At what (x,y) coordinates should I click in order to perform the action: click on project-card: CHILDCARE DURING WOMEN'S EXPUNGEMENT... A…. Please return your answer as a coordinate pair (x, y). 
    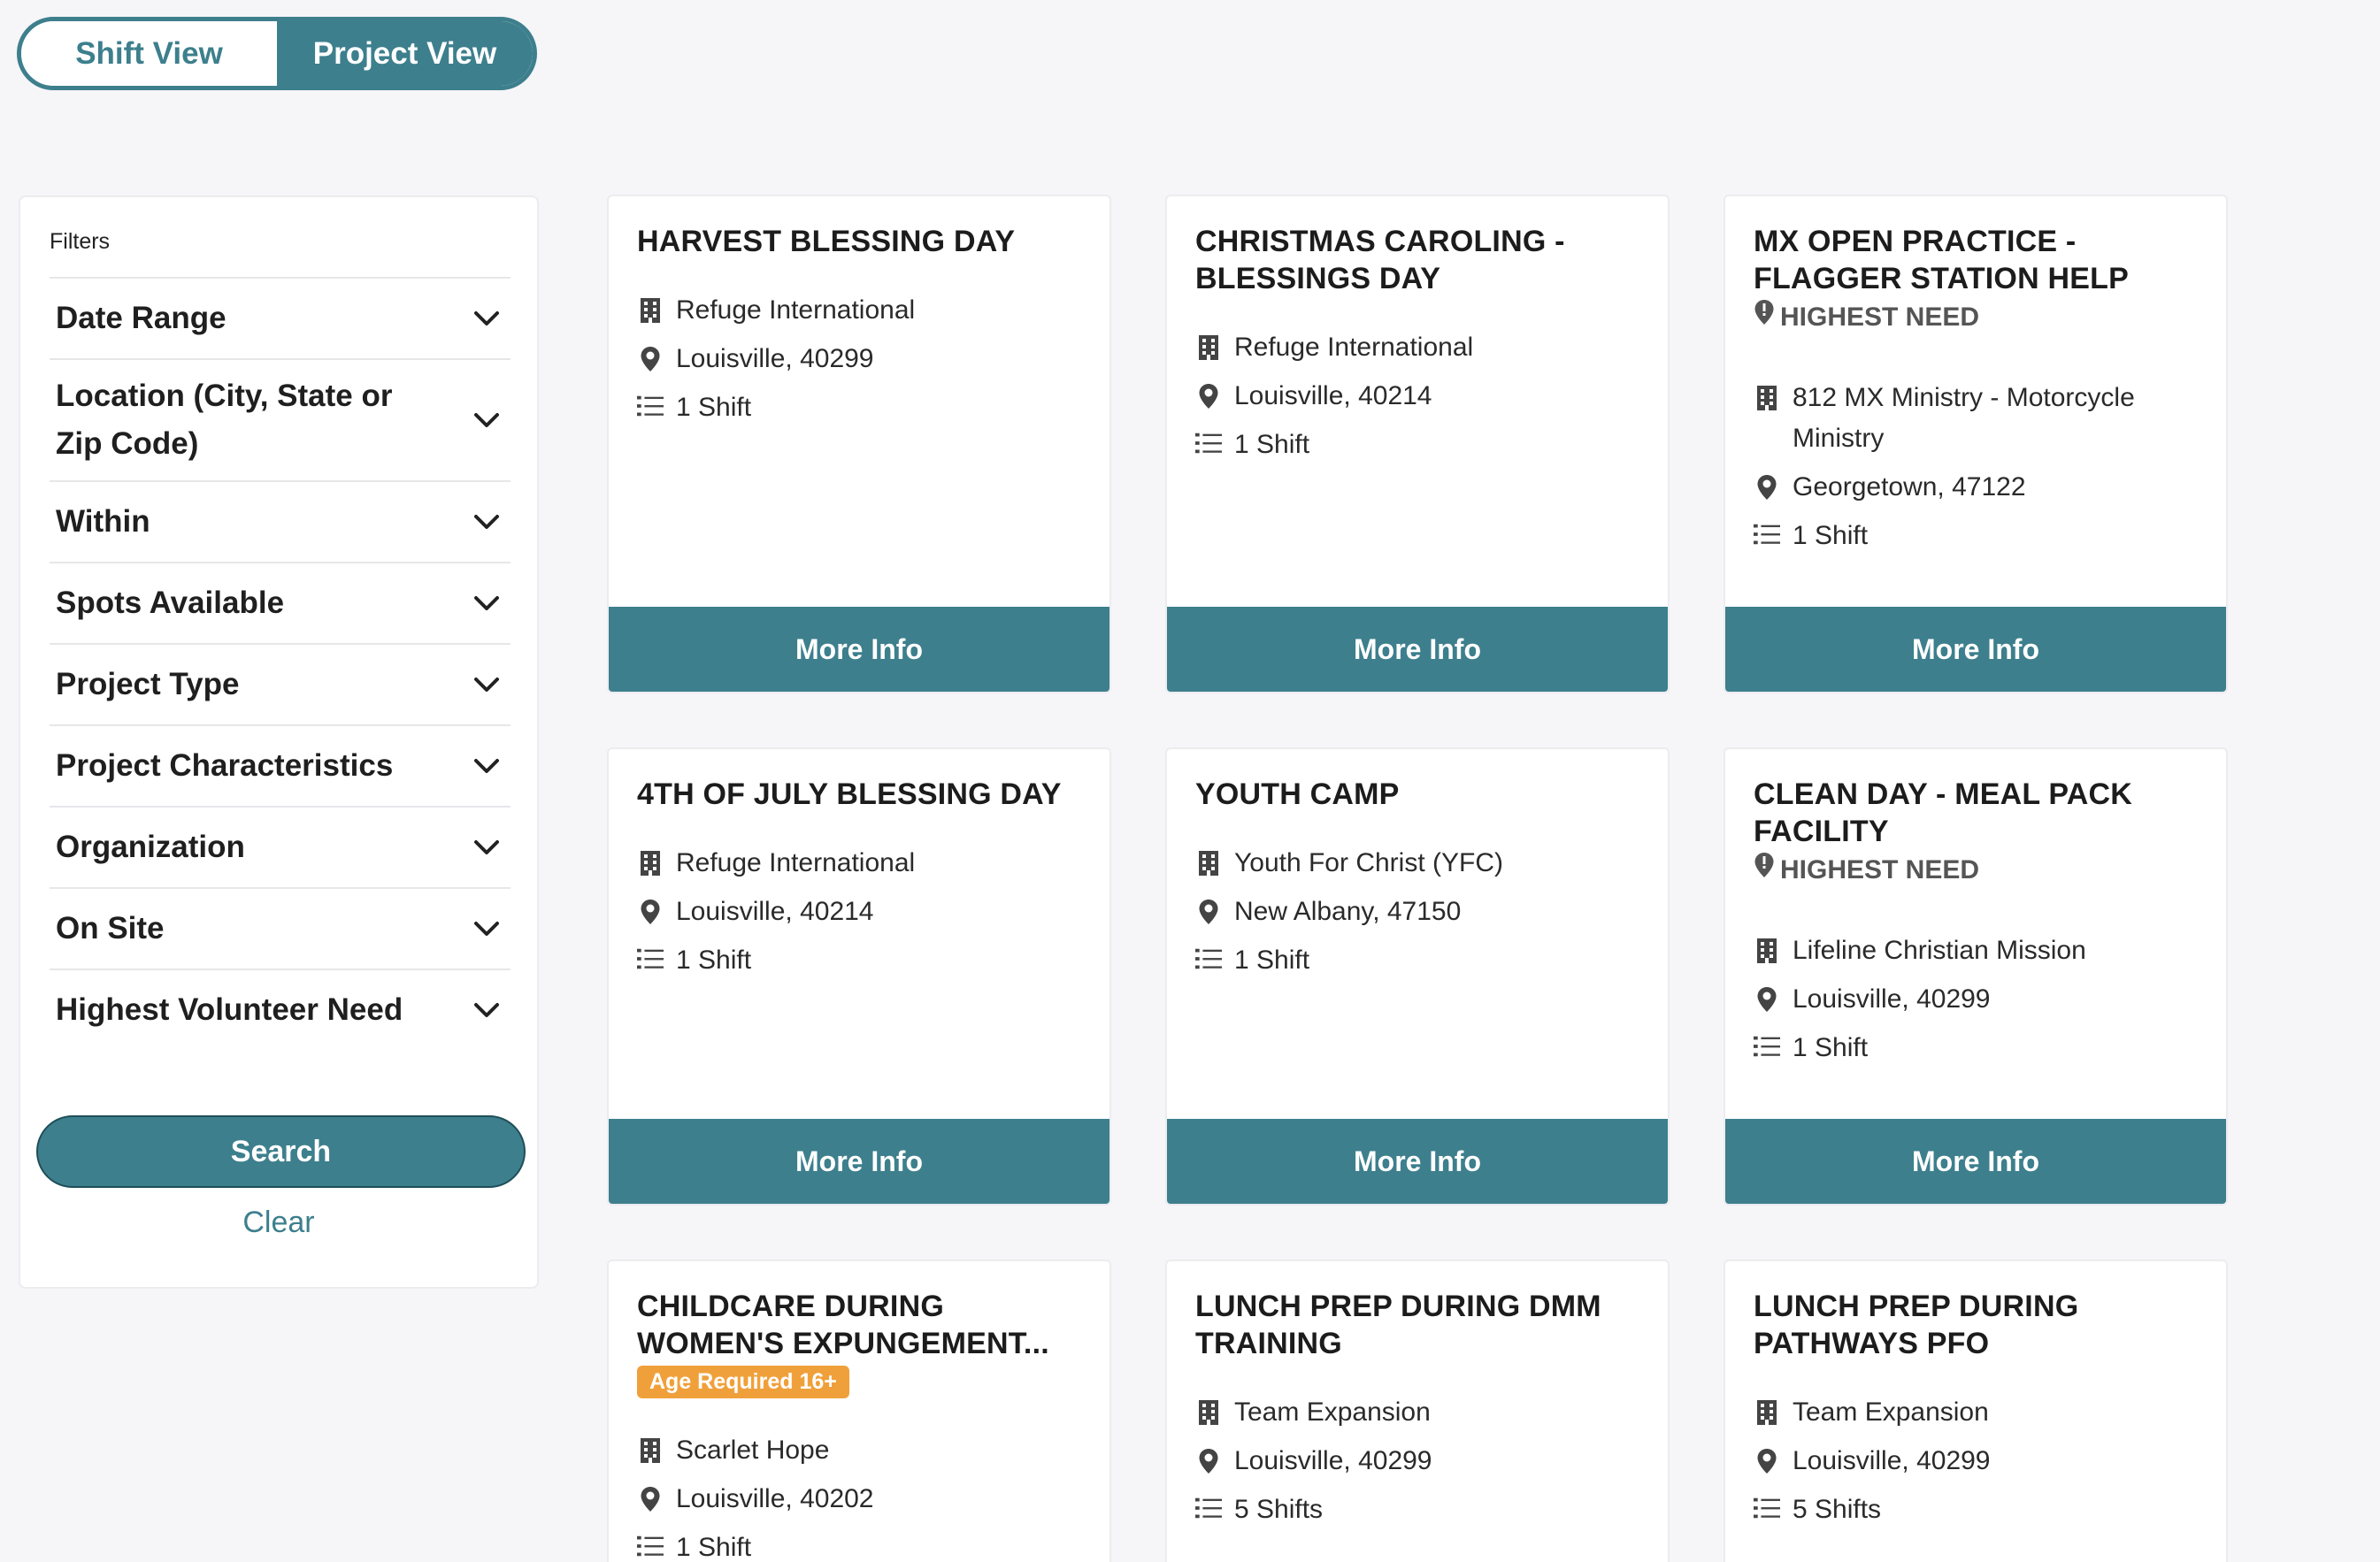
    Looking at the image, I should click on (859, 1411).